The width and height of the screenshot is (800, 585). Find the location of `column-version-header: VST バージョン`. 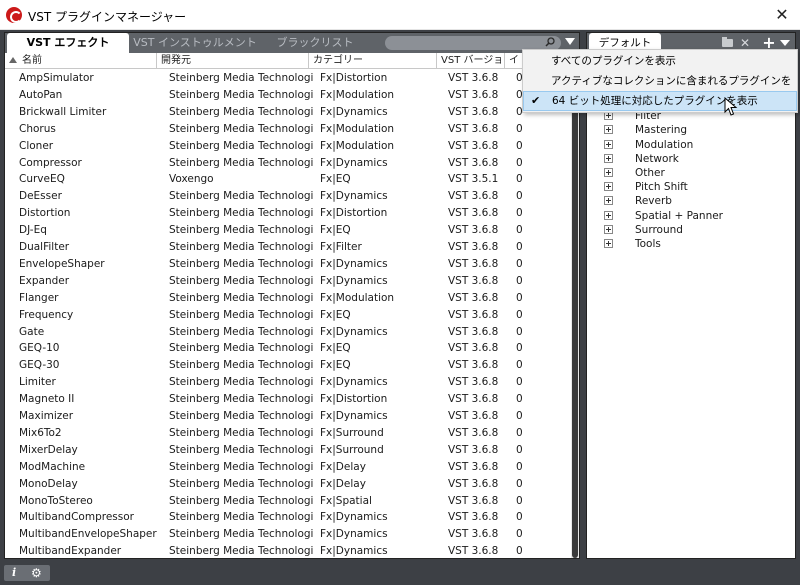

column-version-header: VST バージョン is located at coordinates (471, 61).